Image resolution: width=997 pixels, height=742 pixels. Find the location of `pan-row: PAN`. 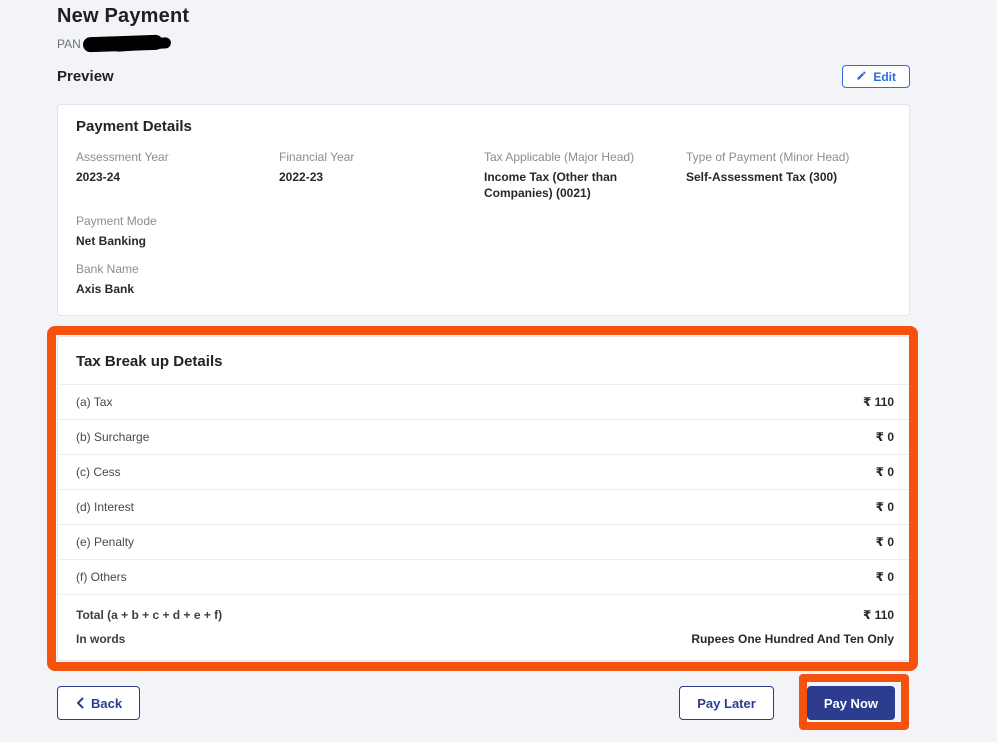

pan-row: PAN is located at coordinates (483, 43).